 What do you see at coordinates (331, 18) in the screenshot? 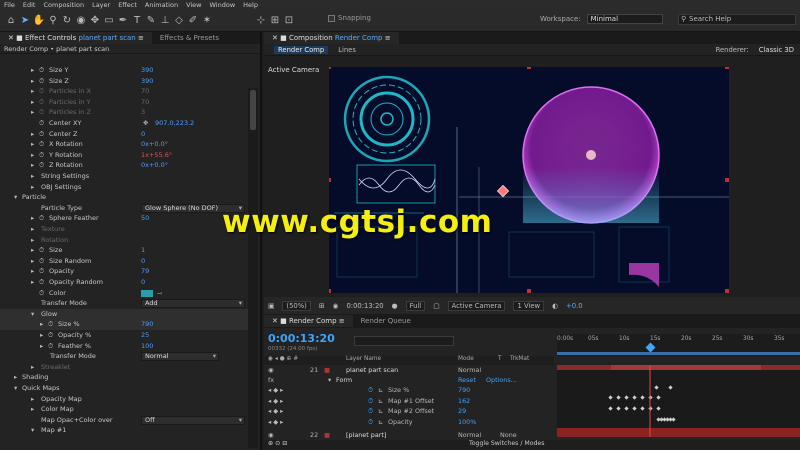
I see `snapping-checkbox` at bounding box center [331, 18].